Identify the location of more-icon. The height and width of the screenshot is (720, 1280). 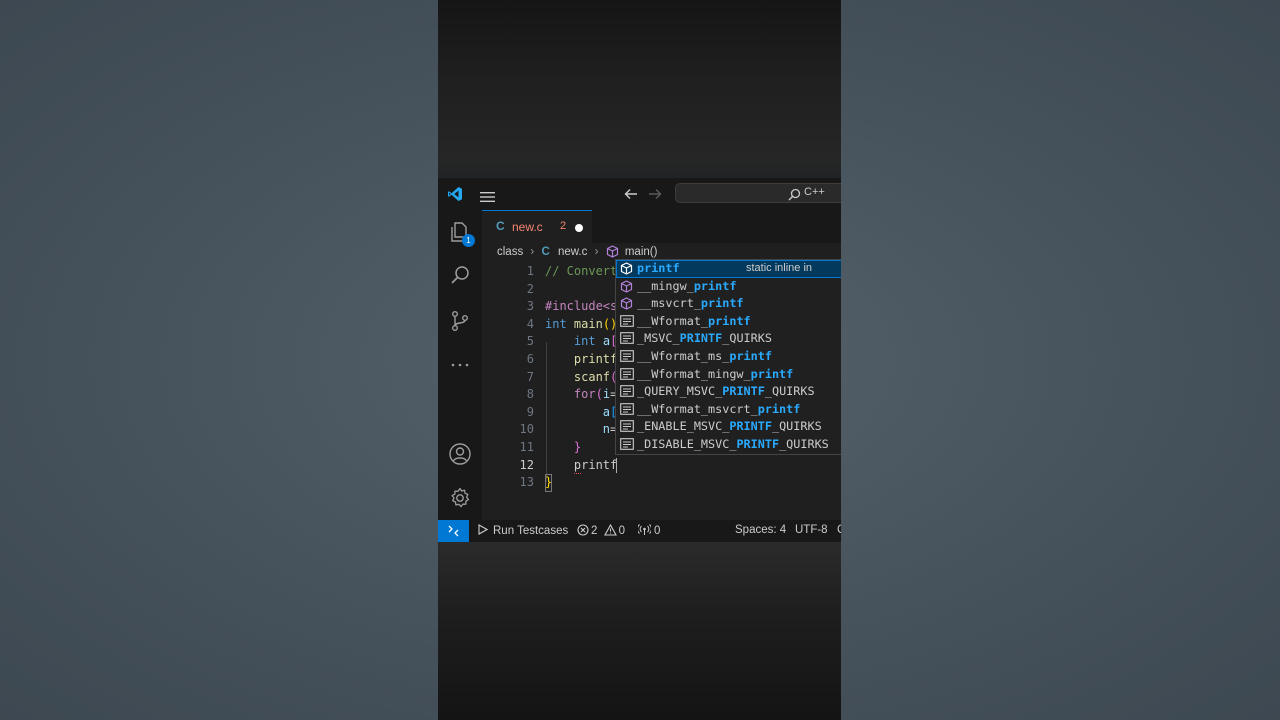
(460, 365).